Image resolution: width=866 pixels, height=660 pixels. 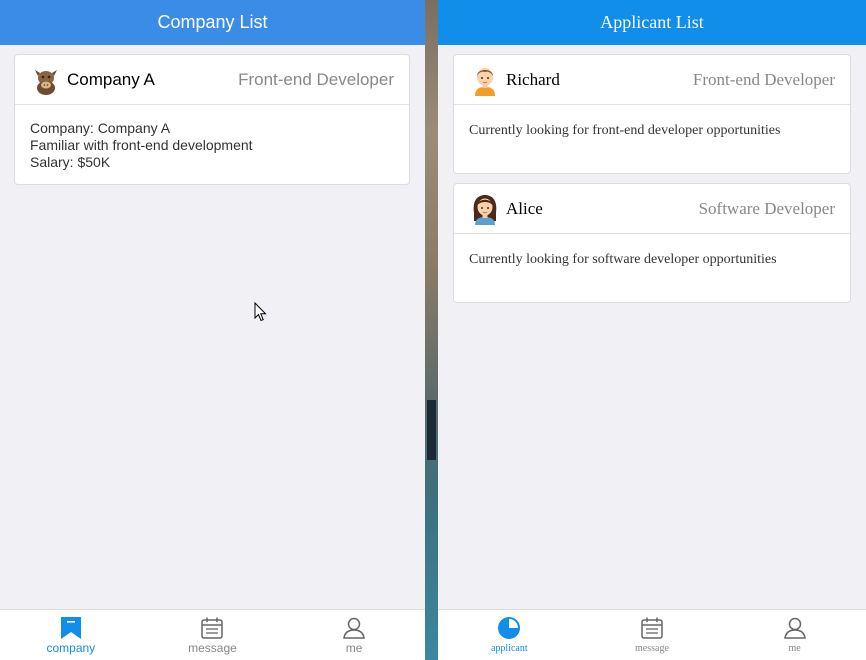 I want to click on tab-applicant: applicant, so click(x=509, y=635).